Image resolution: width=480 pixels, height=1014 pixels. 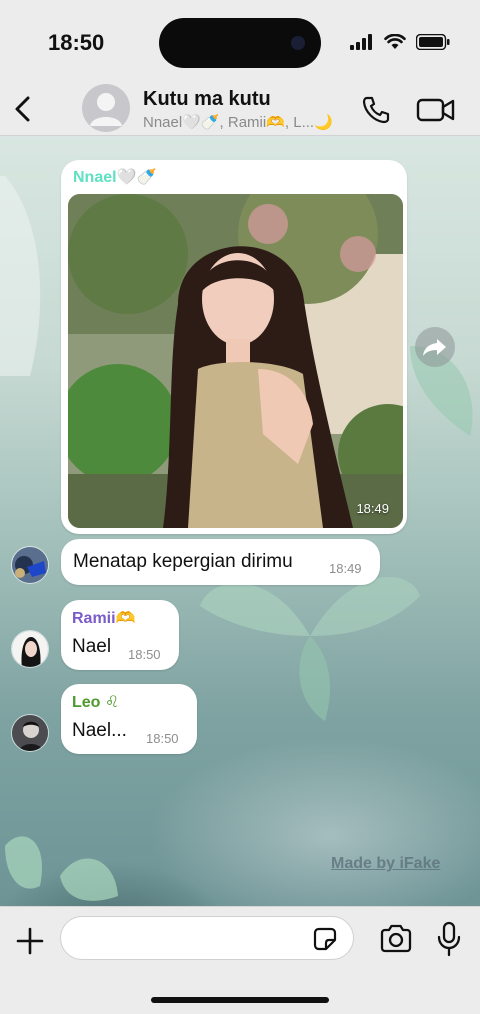 I want to click on text-message: Leo ♌ Nael... 18:50, so click(x=129, y=719).